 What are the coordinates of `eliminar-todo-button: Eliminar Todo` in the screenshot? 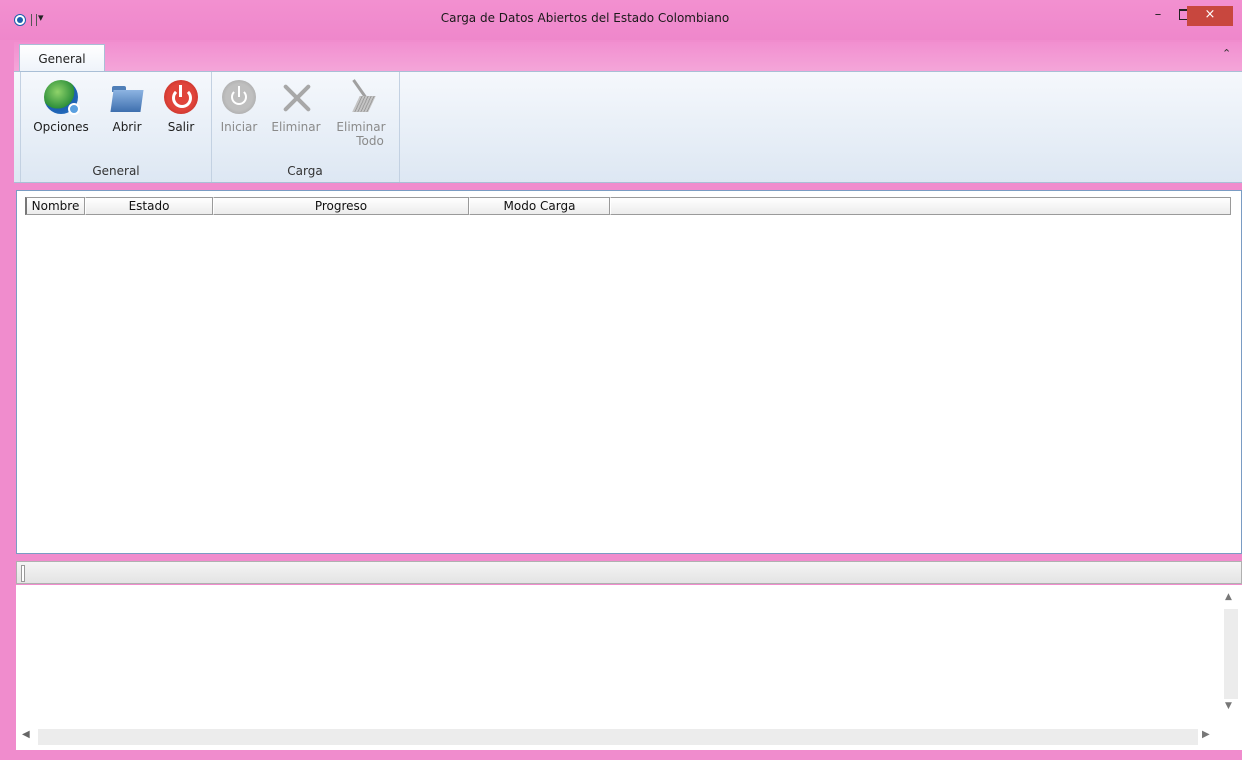 It's located at (361, 114).